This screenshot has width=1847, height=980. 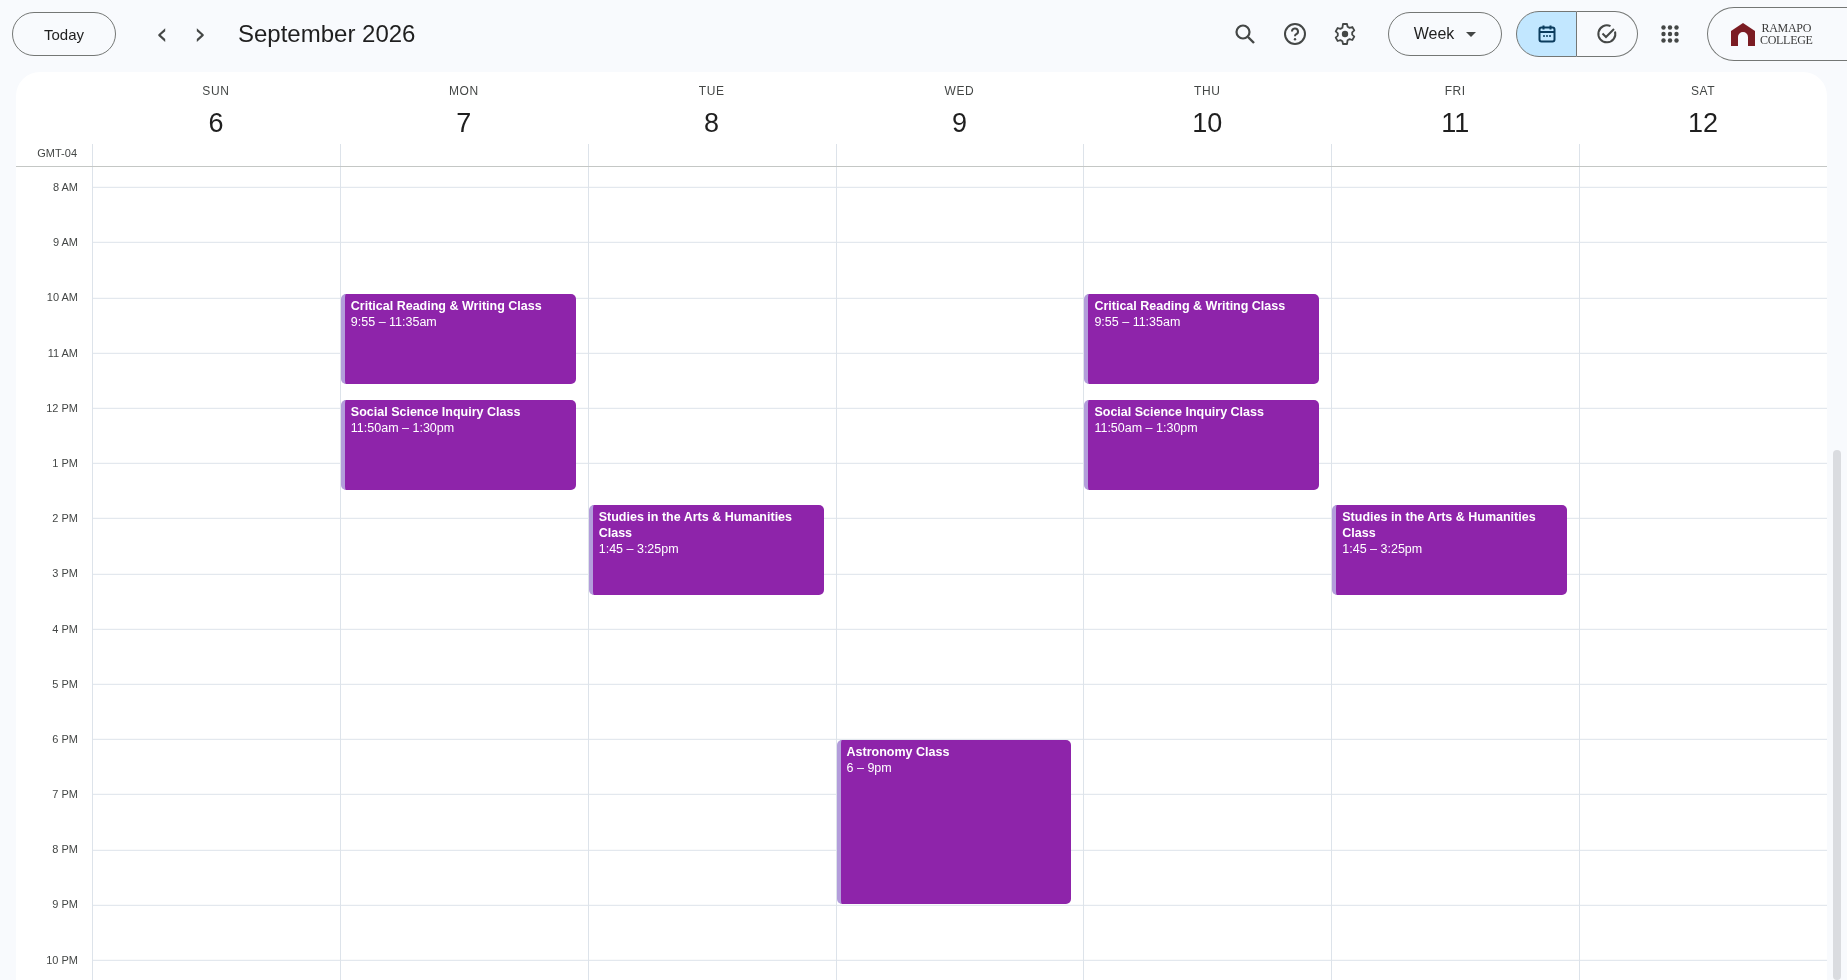 I want to click on day-number: 11, so click(x=1455, y=123).